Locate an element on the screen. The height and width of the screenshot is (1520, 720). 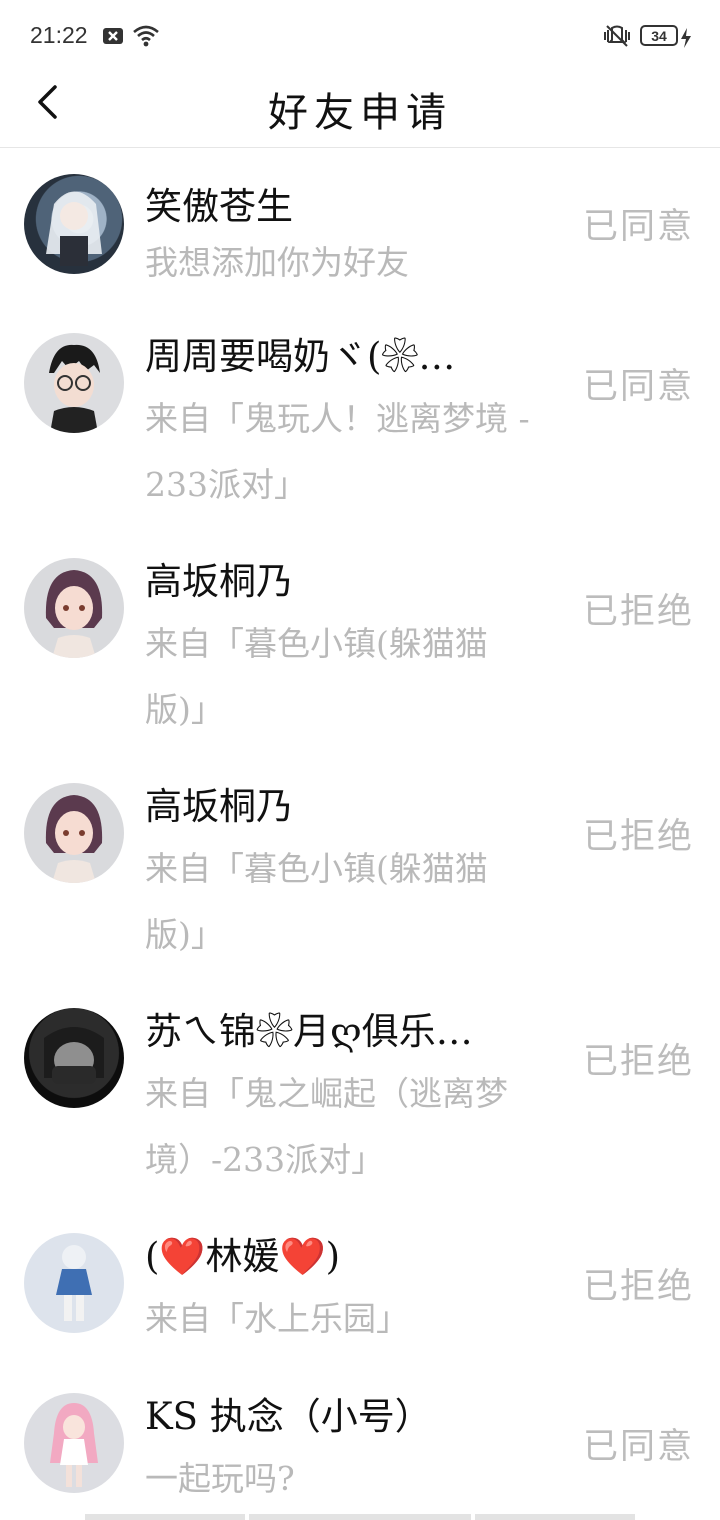
friend-request-item: 笑傲苍生 我想添加你为好友 已同意 is located at coordinates (360, 228).